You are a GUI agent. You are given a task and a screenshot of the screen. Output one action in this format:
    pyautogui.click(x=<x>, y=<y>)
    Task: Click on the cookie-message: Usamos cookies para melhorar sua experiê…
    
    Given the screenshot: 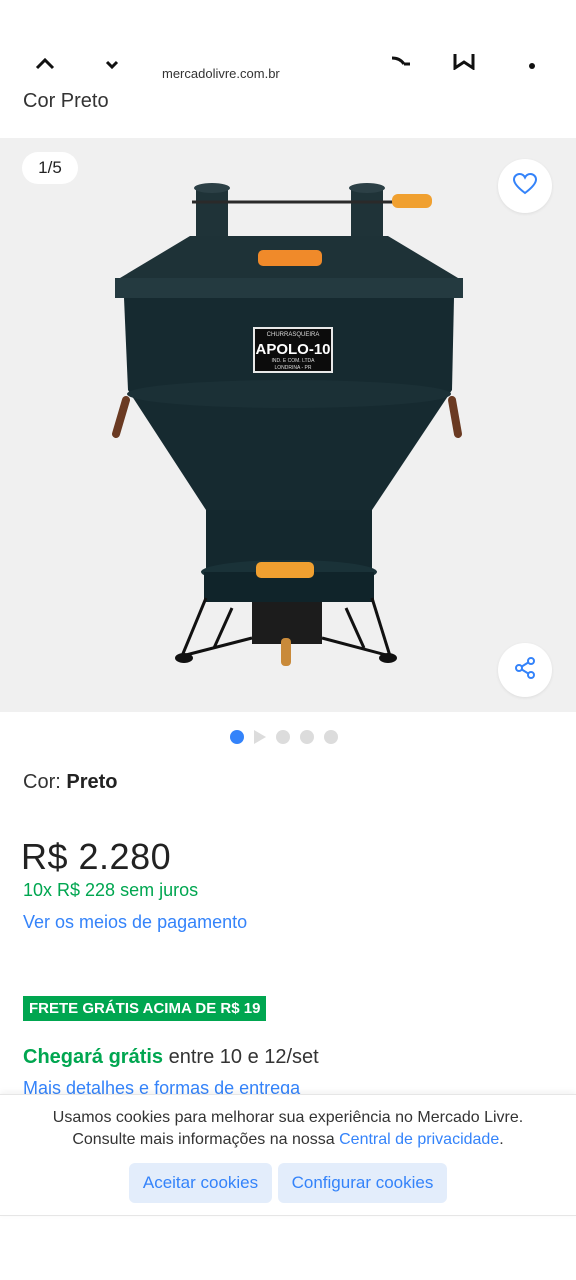 What is the action you would take?
    pyautogui.click(x=288, y=1129)
    